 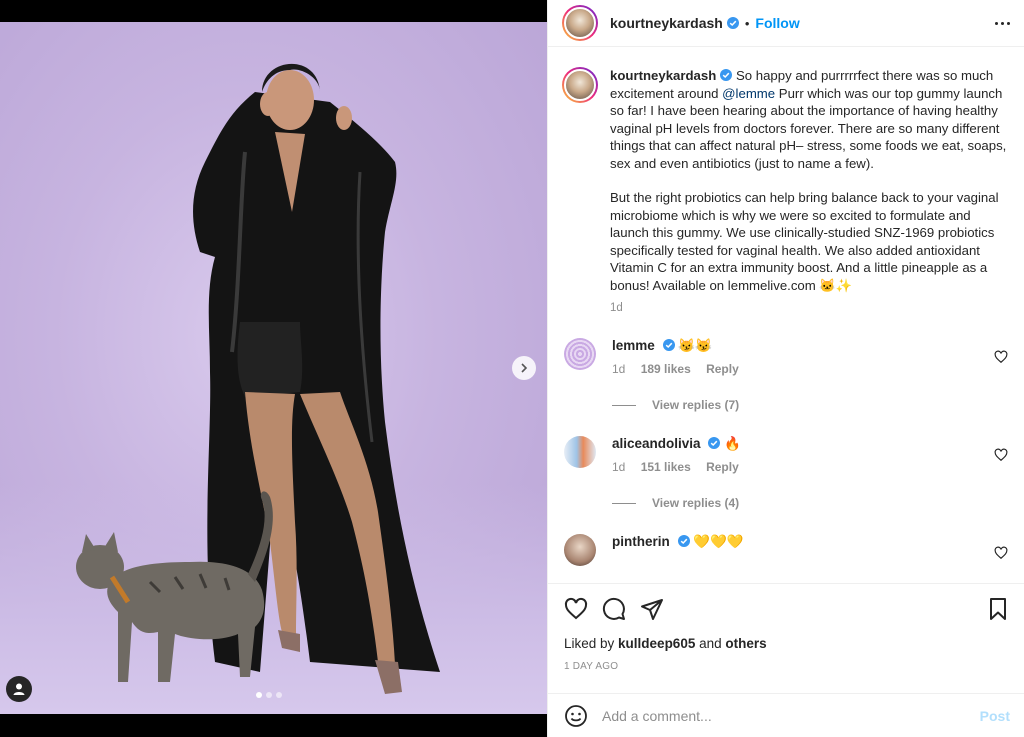 I want to click on user-icon, so click(x=19, y=689).